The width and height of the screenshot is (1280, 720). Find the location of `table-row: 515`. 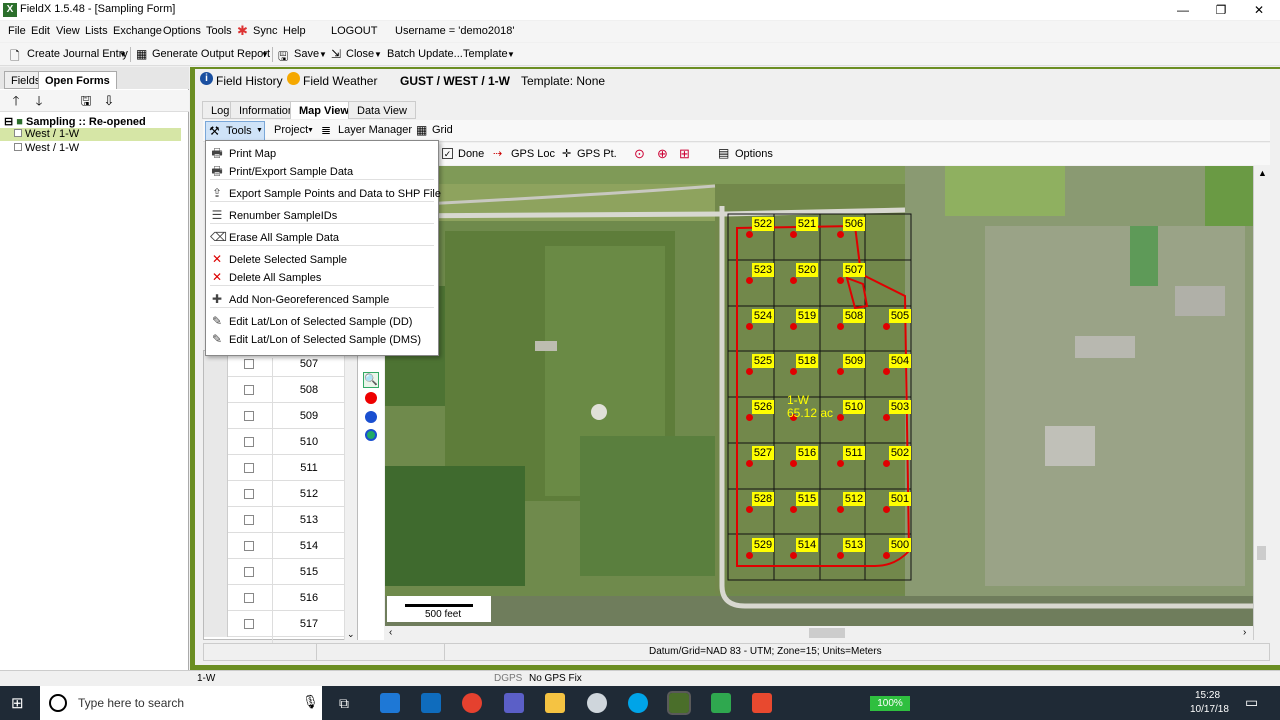

table-row: 515 is located at coordinates (274, 575).